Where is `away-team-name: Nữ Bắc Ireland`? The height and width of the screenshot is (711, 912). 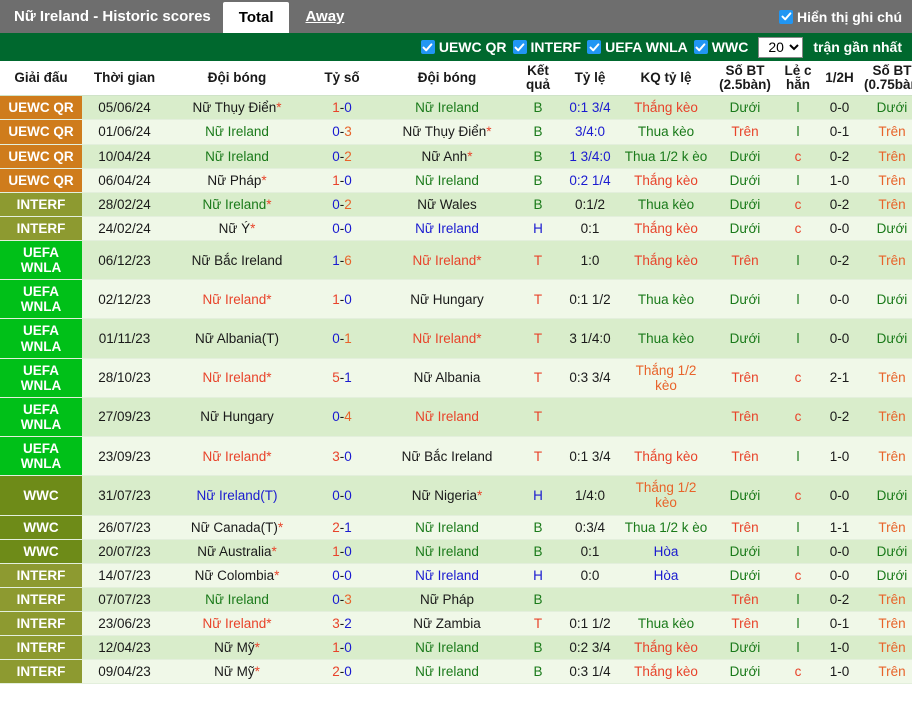
away-team-name: Nữ Bắc Ireland is located at coordinates (447, 456).